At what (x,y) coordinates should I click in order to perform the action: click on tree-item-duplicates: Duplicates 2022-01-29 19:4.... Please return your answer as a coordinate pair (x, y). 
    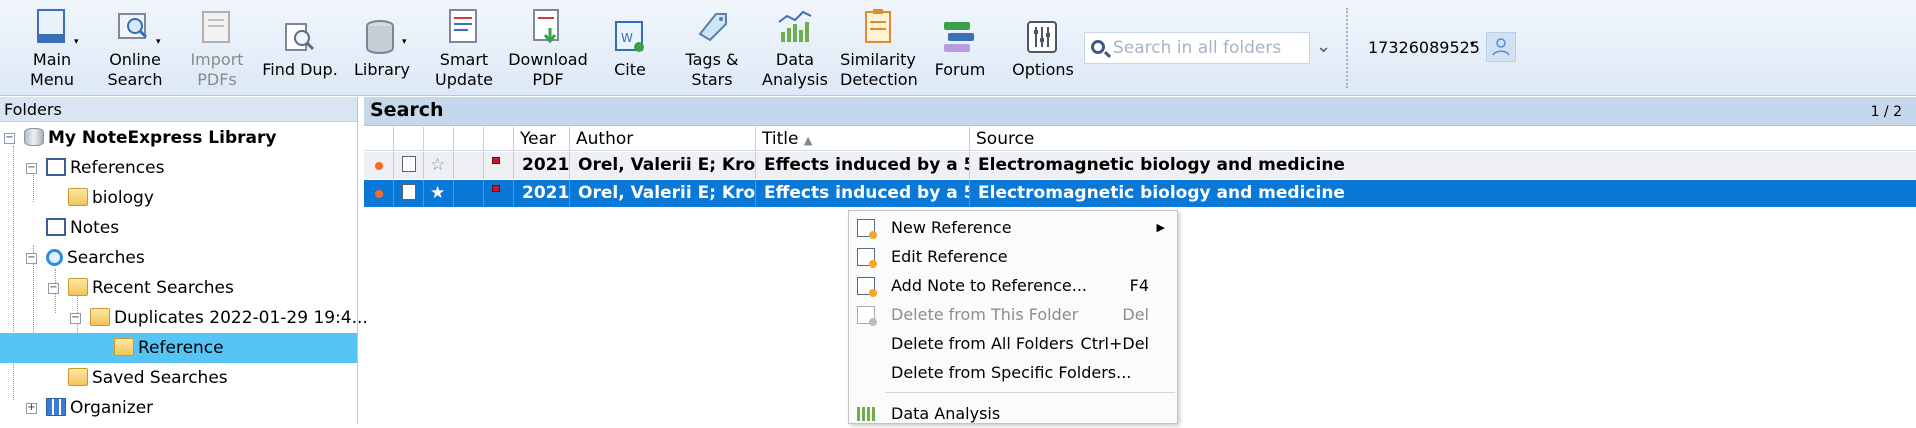
    Looking at the image, I should click on (229, 318).